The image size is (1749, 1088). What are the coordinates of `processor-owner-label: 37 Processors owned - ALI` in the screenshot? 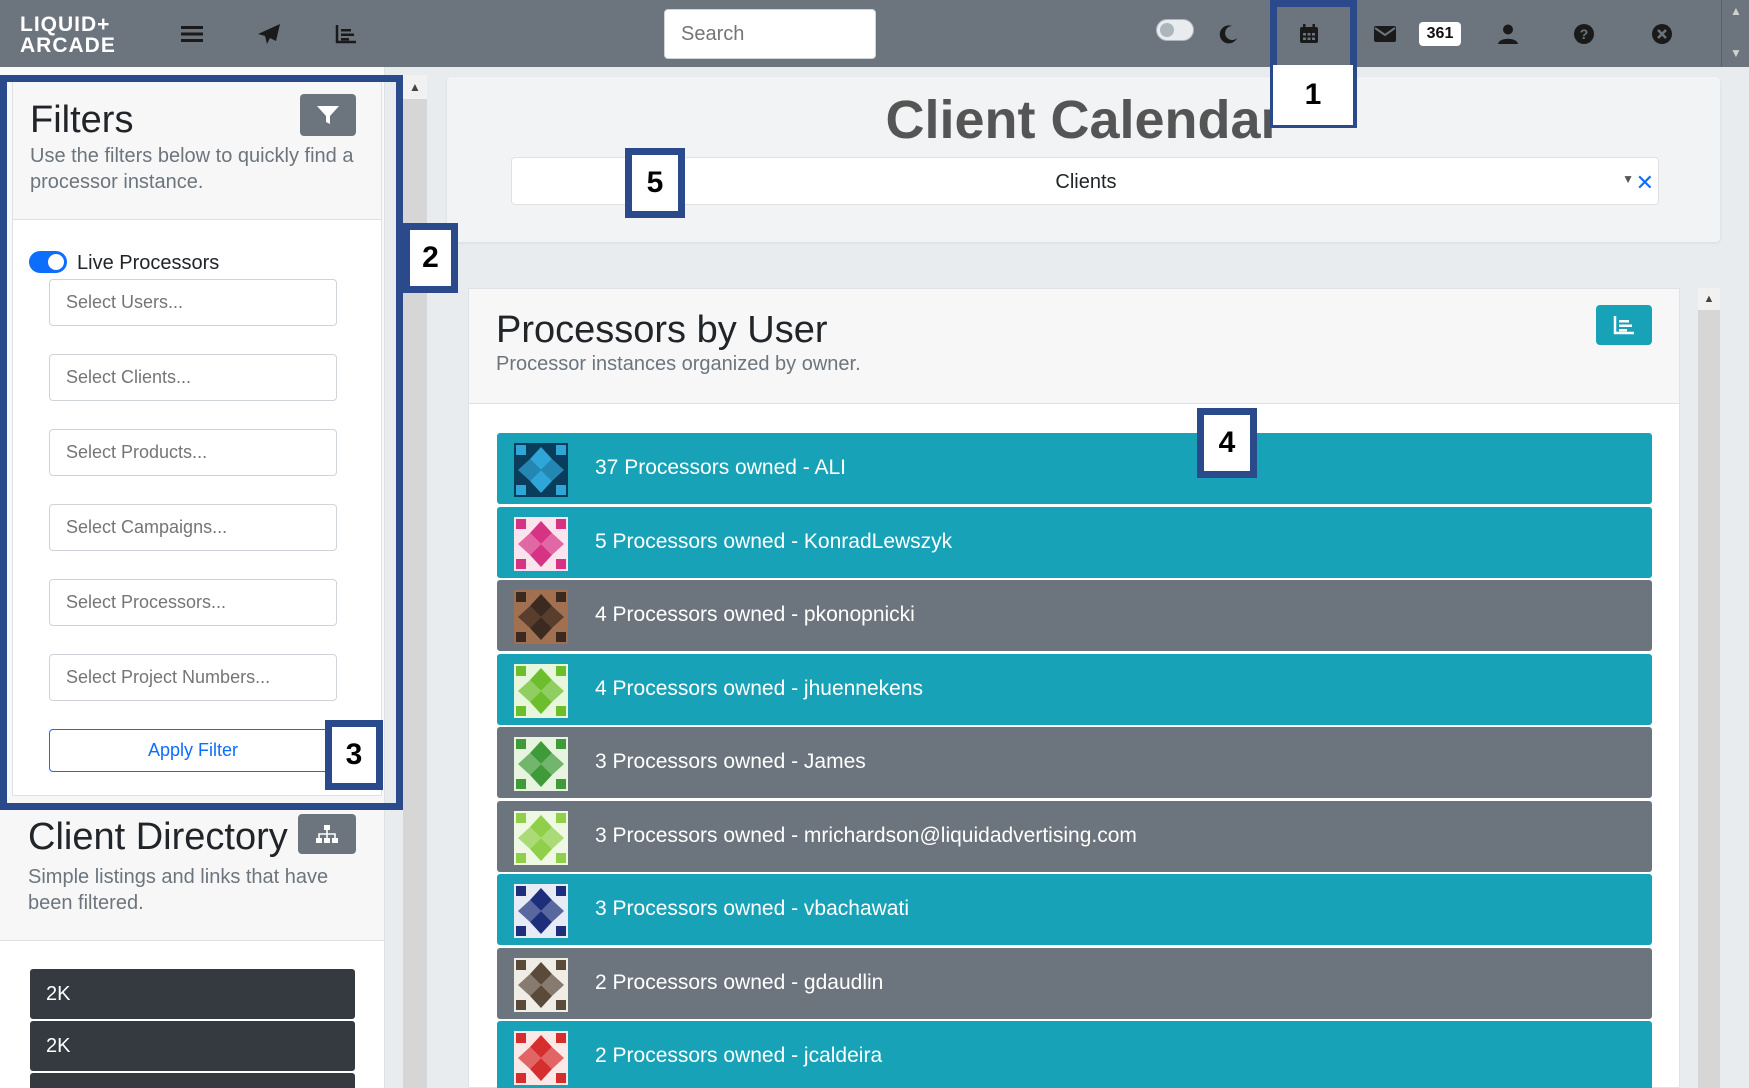 It's located at (720, 467).